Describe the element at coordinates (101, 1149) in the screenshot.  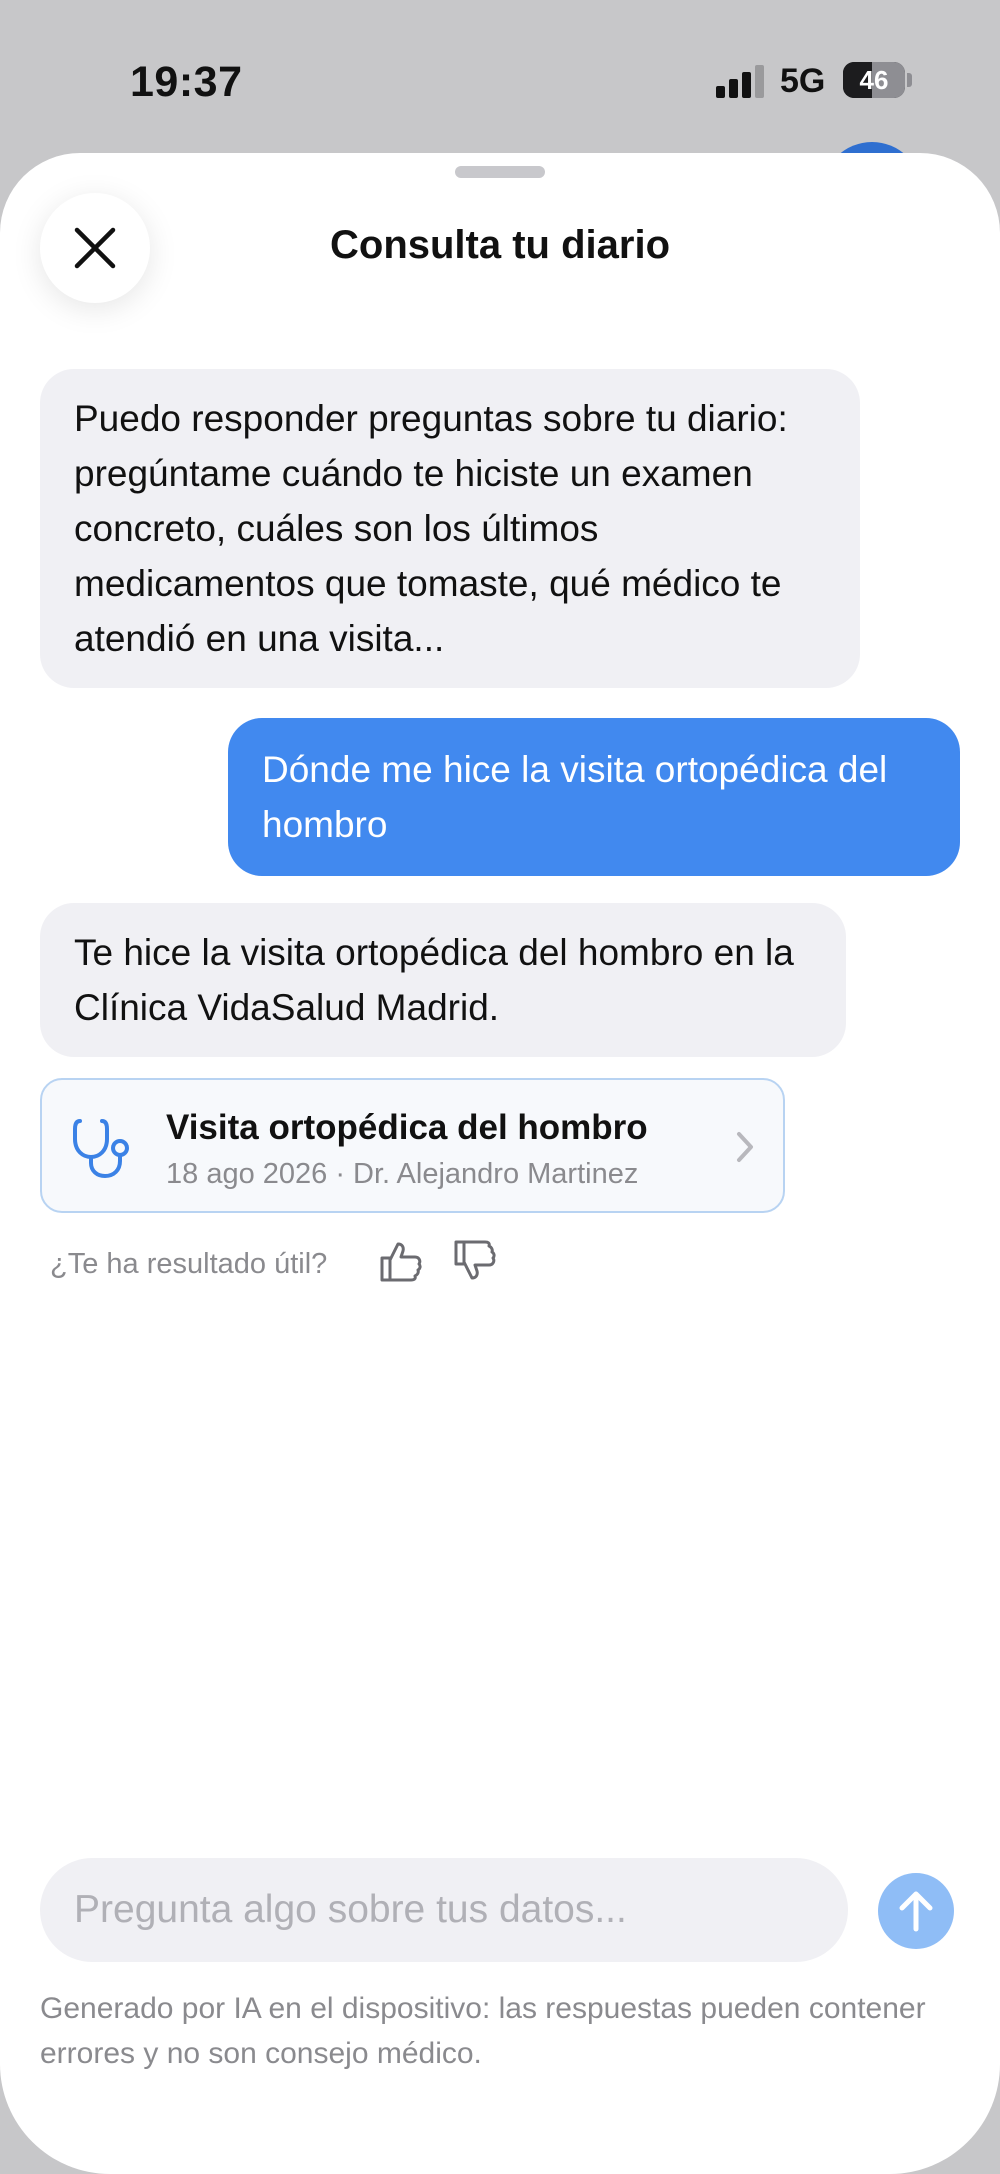
I see `stethoscope-icon` at that location.